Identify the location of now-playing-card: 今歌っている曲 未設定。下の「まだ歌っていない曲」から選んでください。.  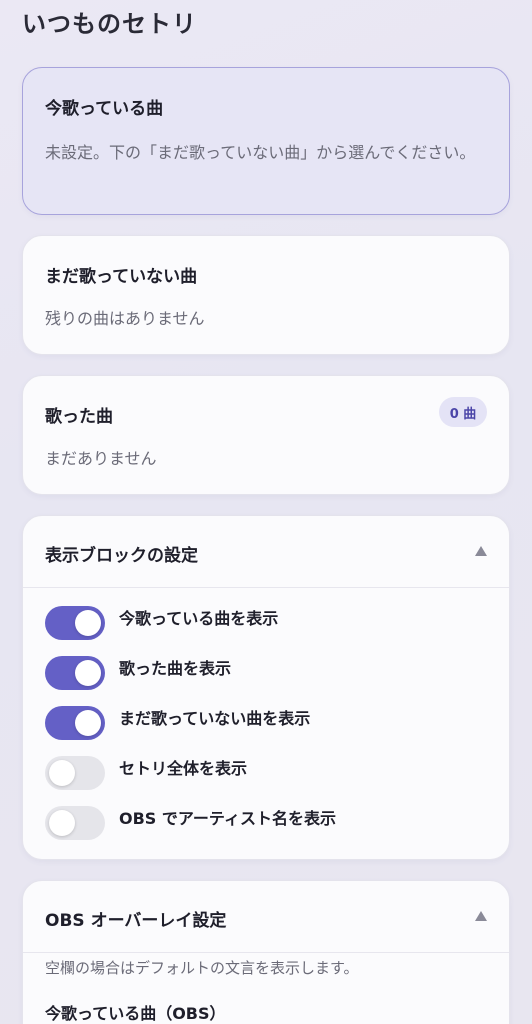
(266, 141).